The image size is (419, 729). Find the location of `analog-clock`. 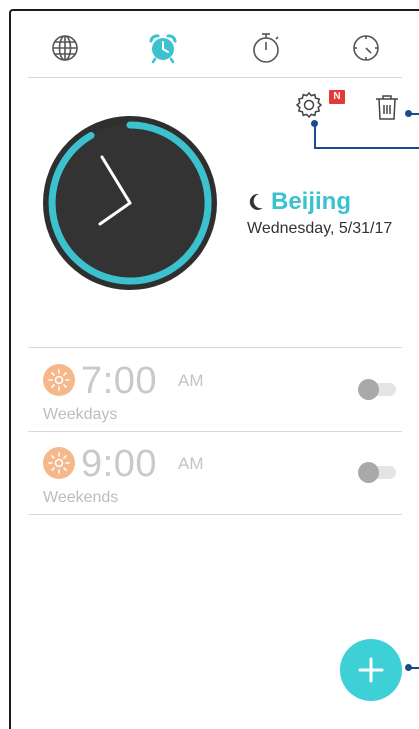

analog-clock is located at coordinates (130, 203).